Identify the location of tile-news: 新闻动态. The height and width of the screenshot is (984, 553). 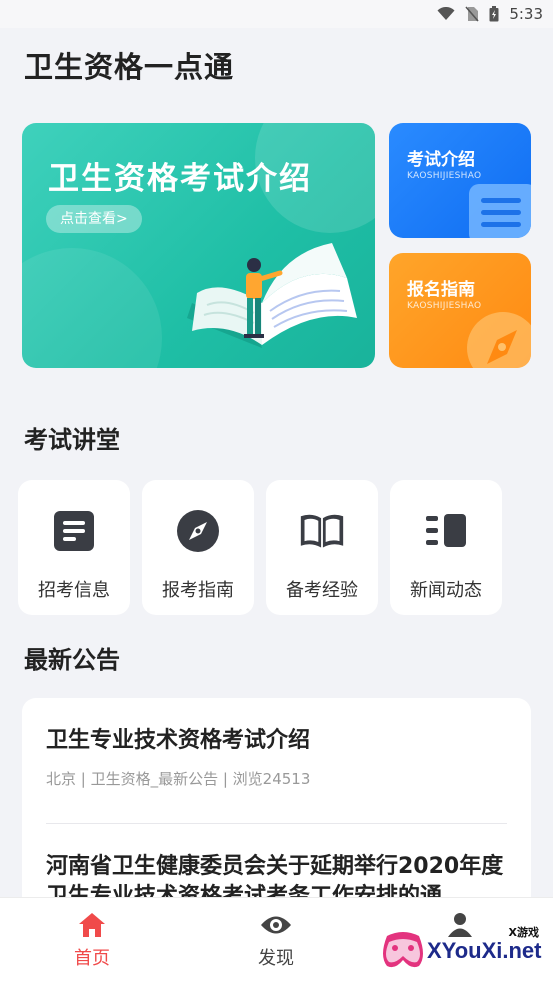
(446, 547).